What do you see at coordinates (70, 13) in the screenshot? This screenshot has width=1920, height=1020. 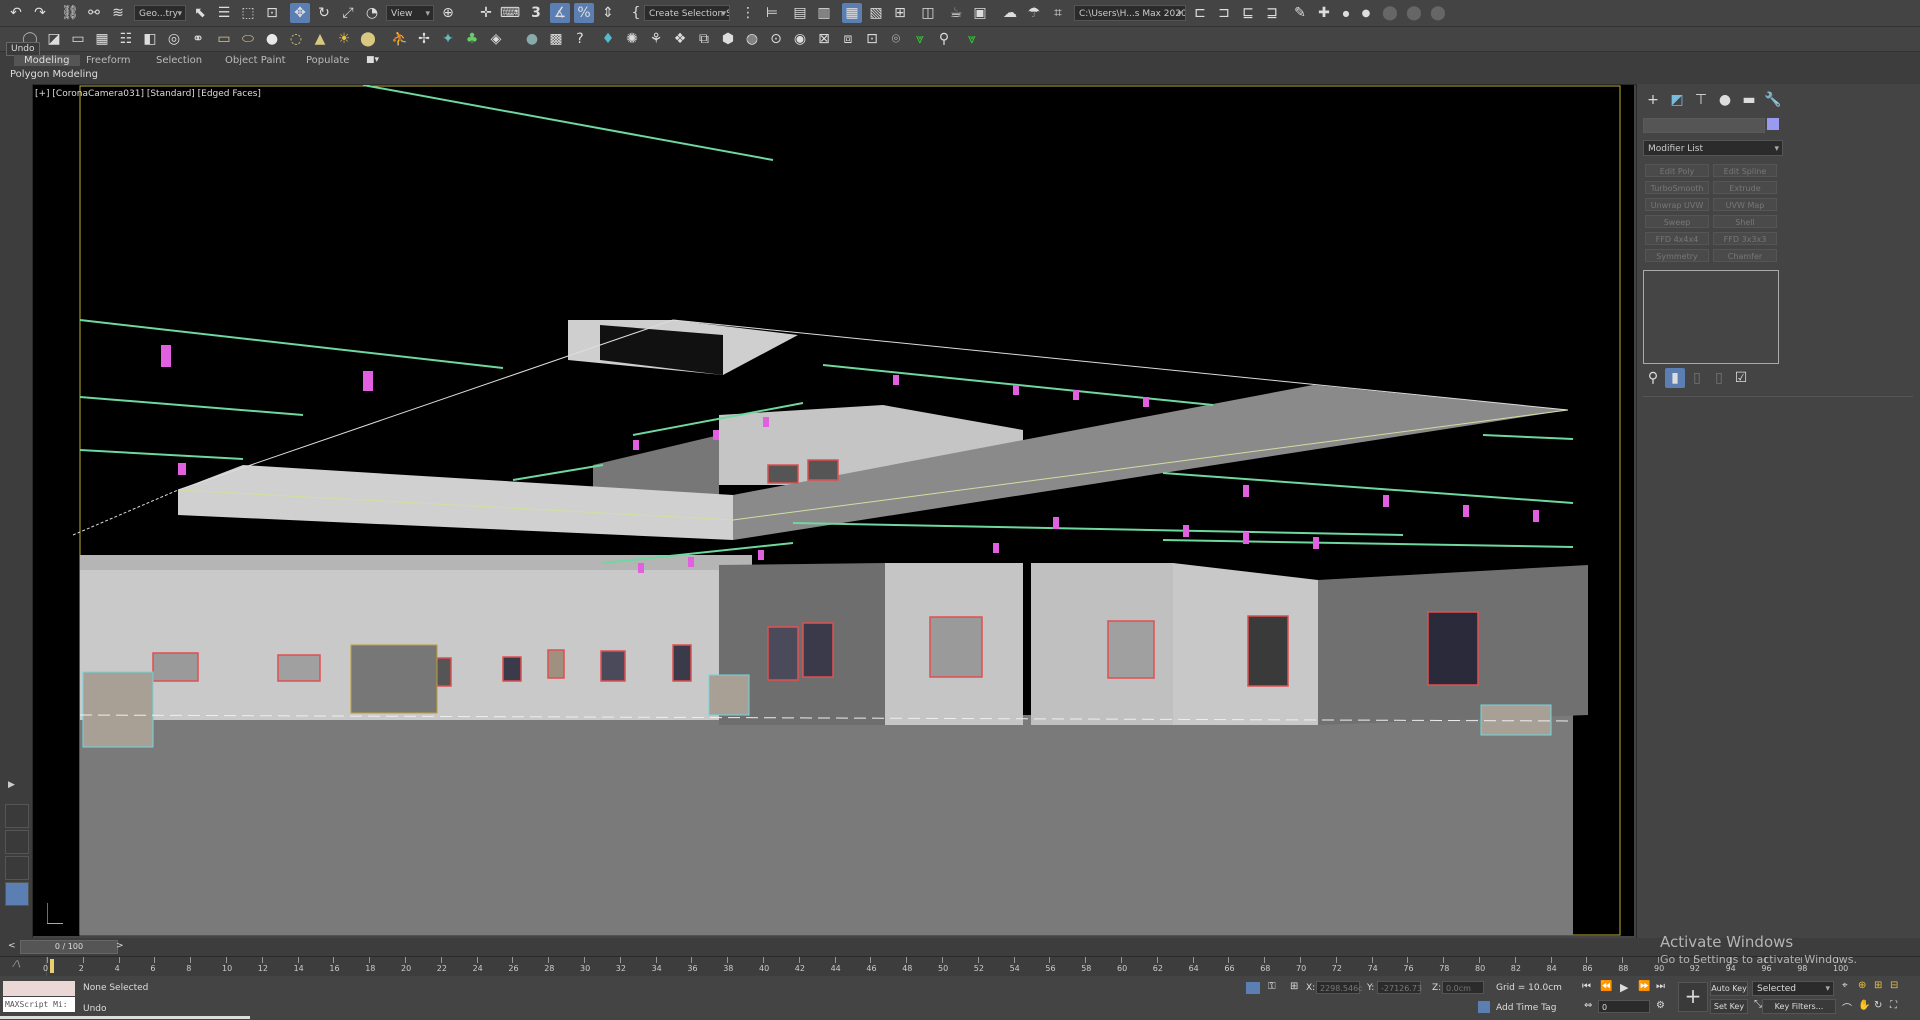 I see `link-icon: ⛓` at bounding box center [70, 13].